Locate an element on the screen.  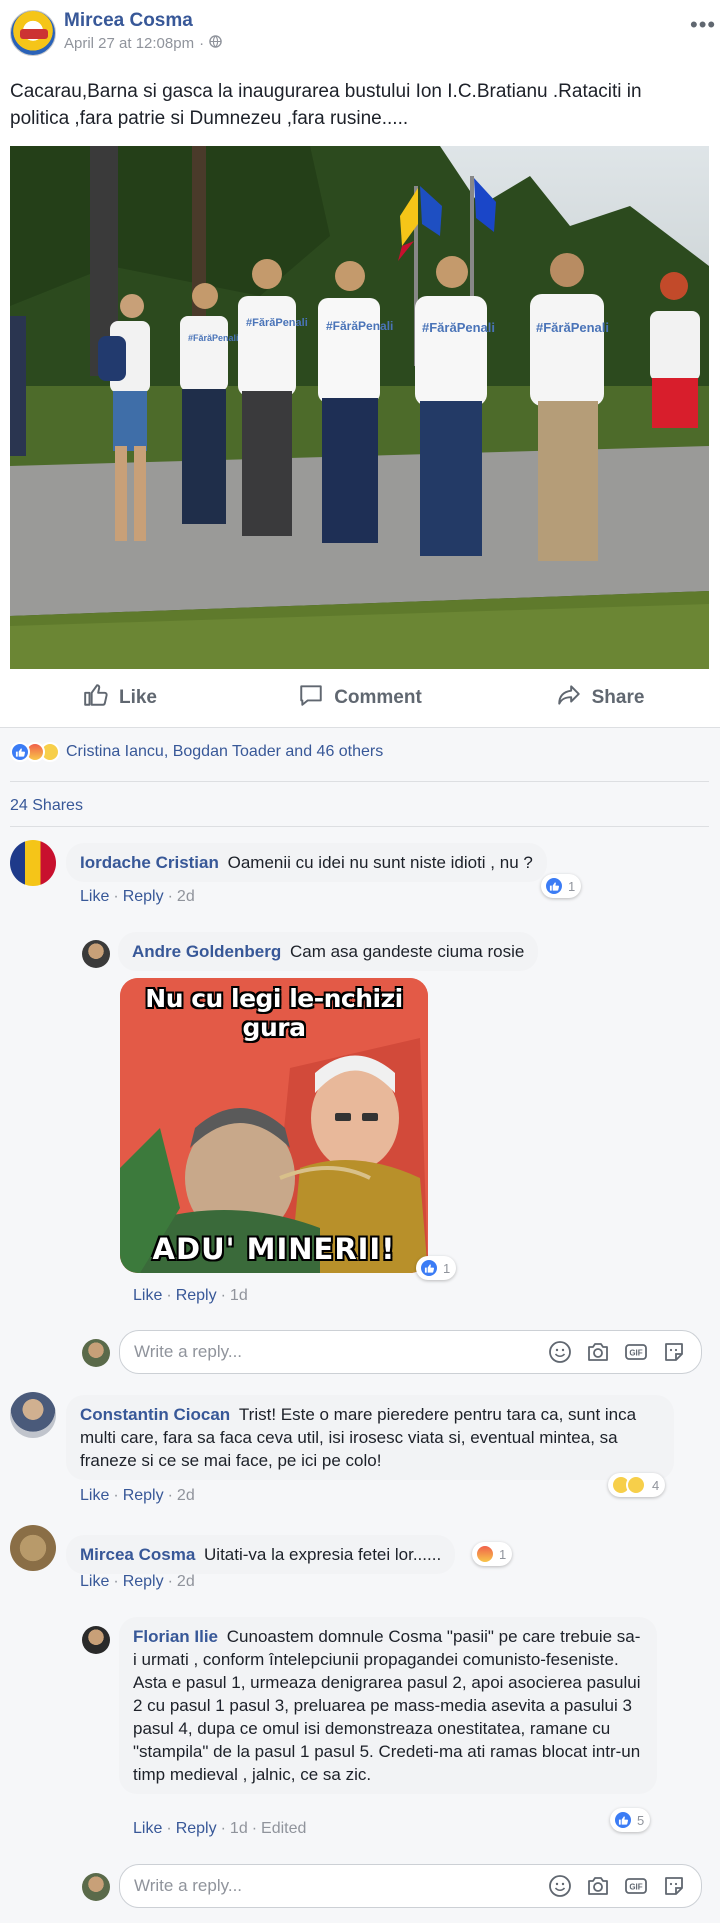
post-author: Mircea Cosma is located at coordinates (128, 21).